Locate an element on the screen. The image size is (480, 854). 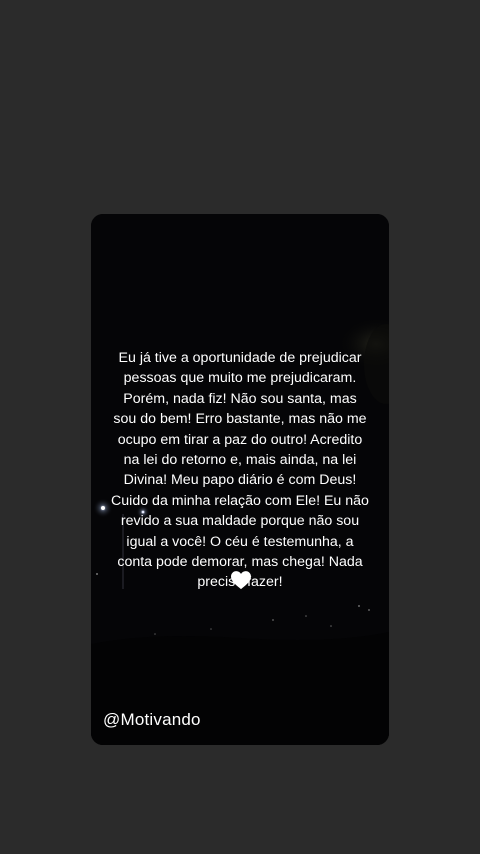
white-heart-icon is located at coordinates (241, 580).